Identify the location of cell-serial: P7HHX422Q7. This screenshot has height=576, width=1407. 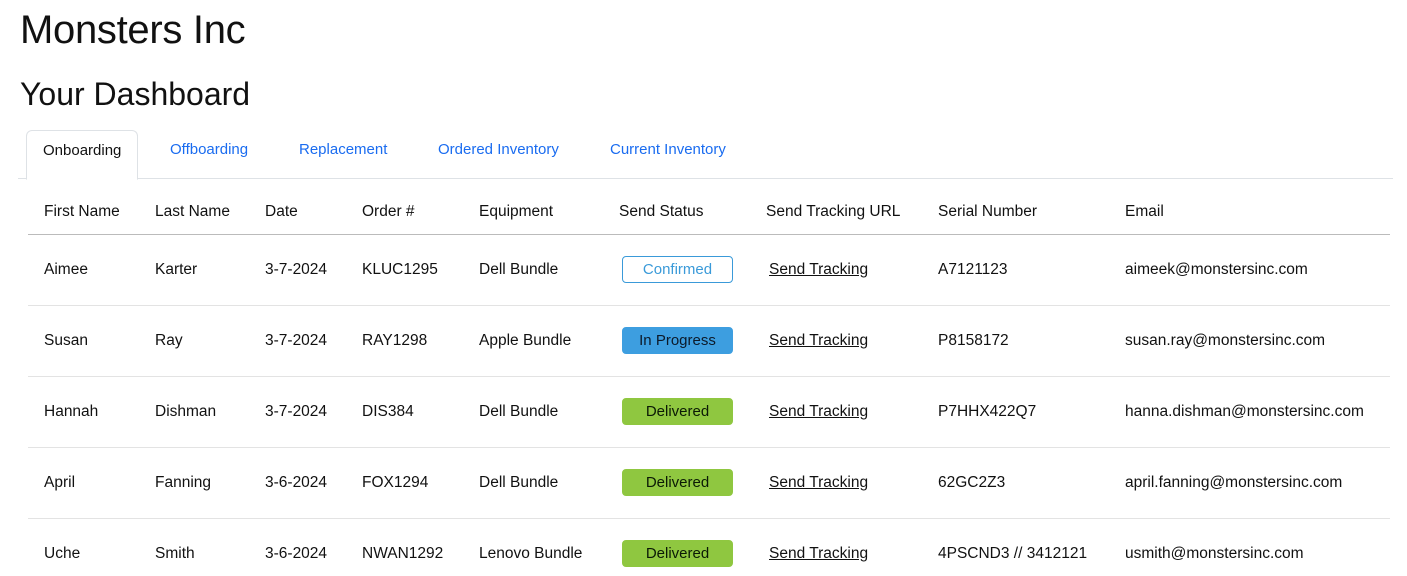
(1015, 412).